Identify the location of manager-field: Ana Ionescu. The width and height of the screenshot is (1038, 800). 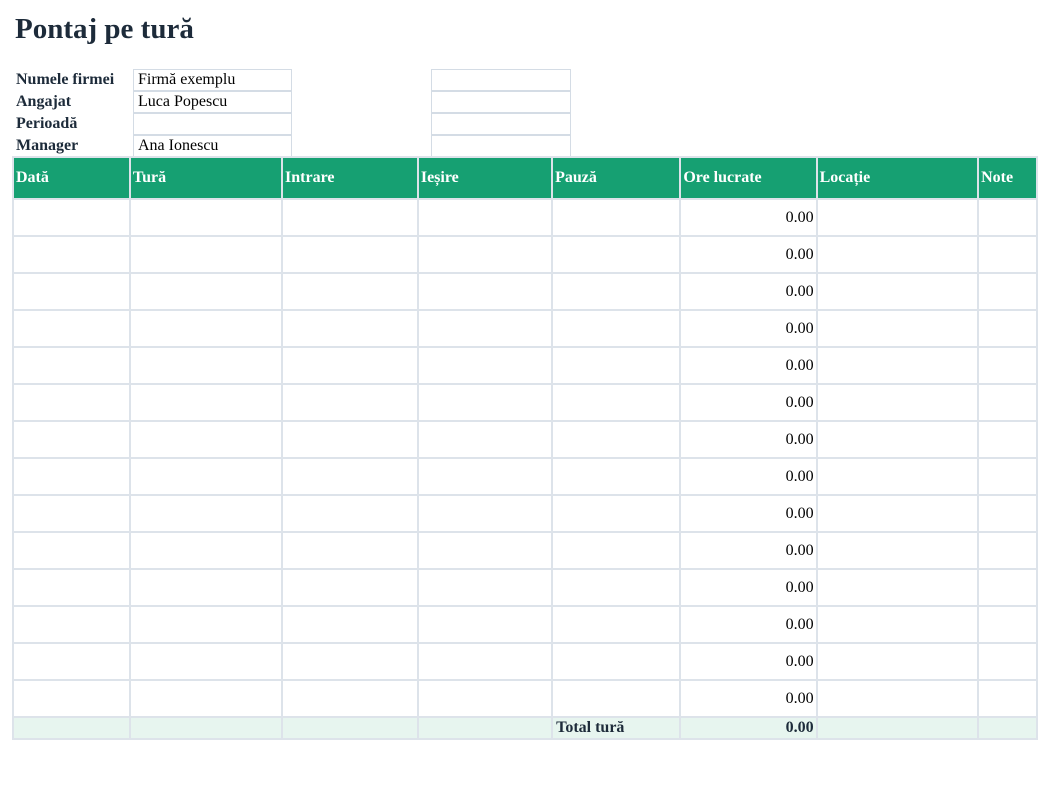
(212, 146).